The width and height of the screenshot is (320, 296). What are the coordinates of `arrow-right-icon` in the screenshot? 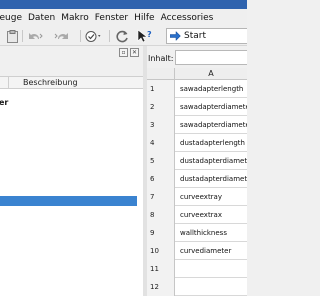 It's located at (175, 36).